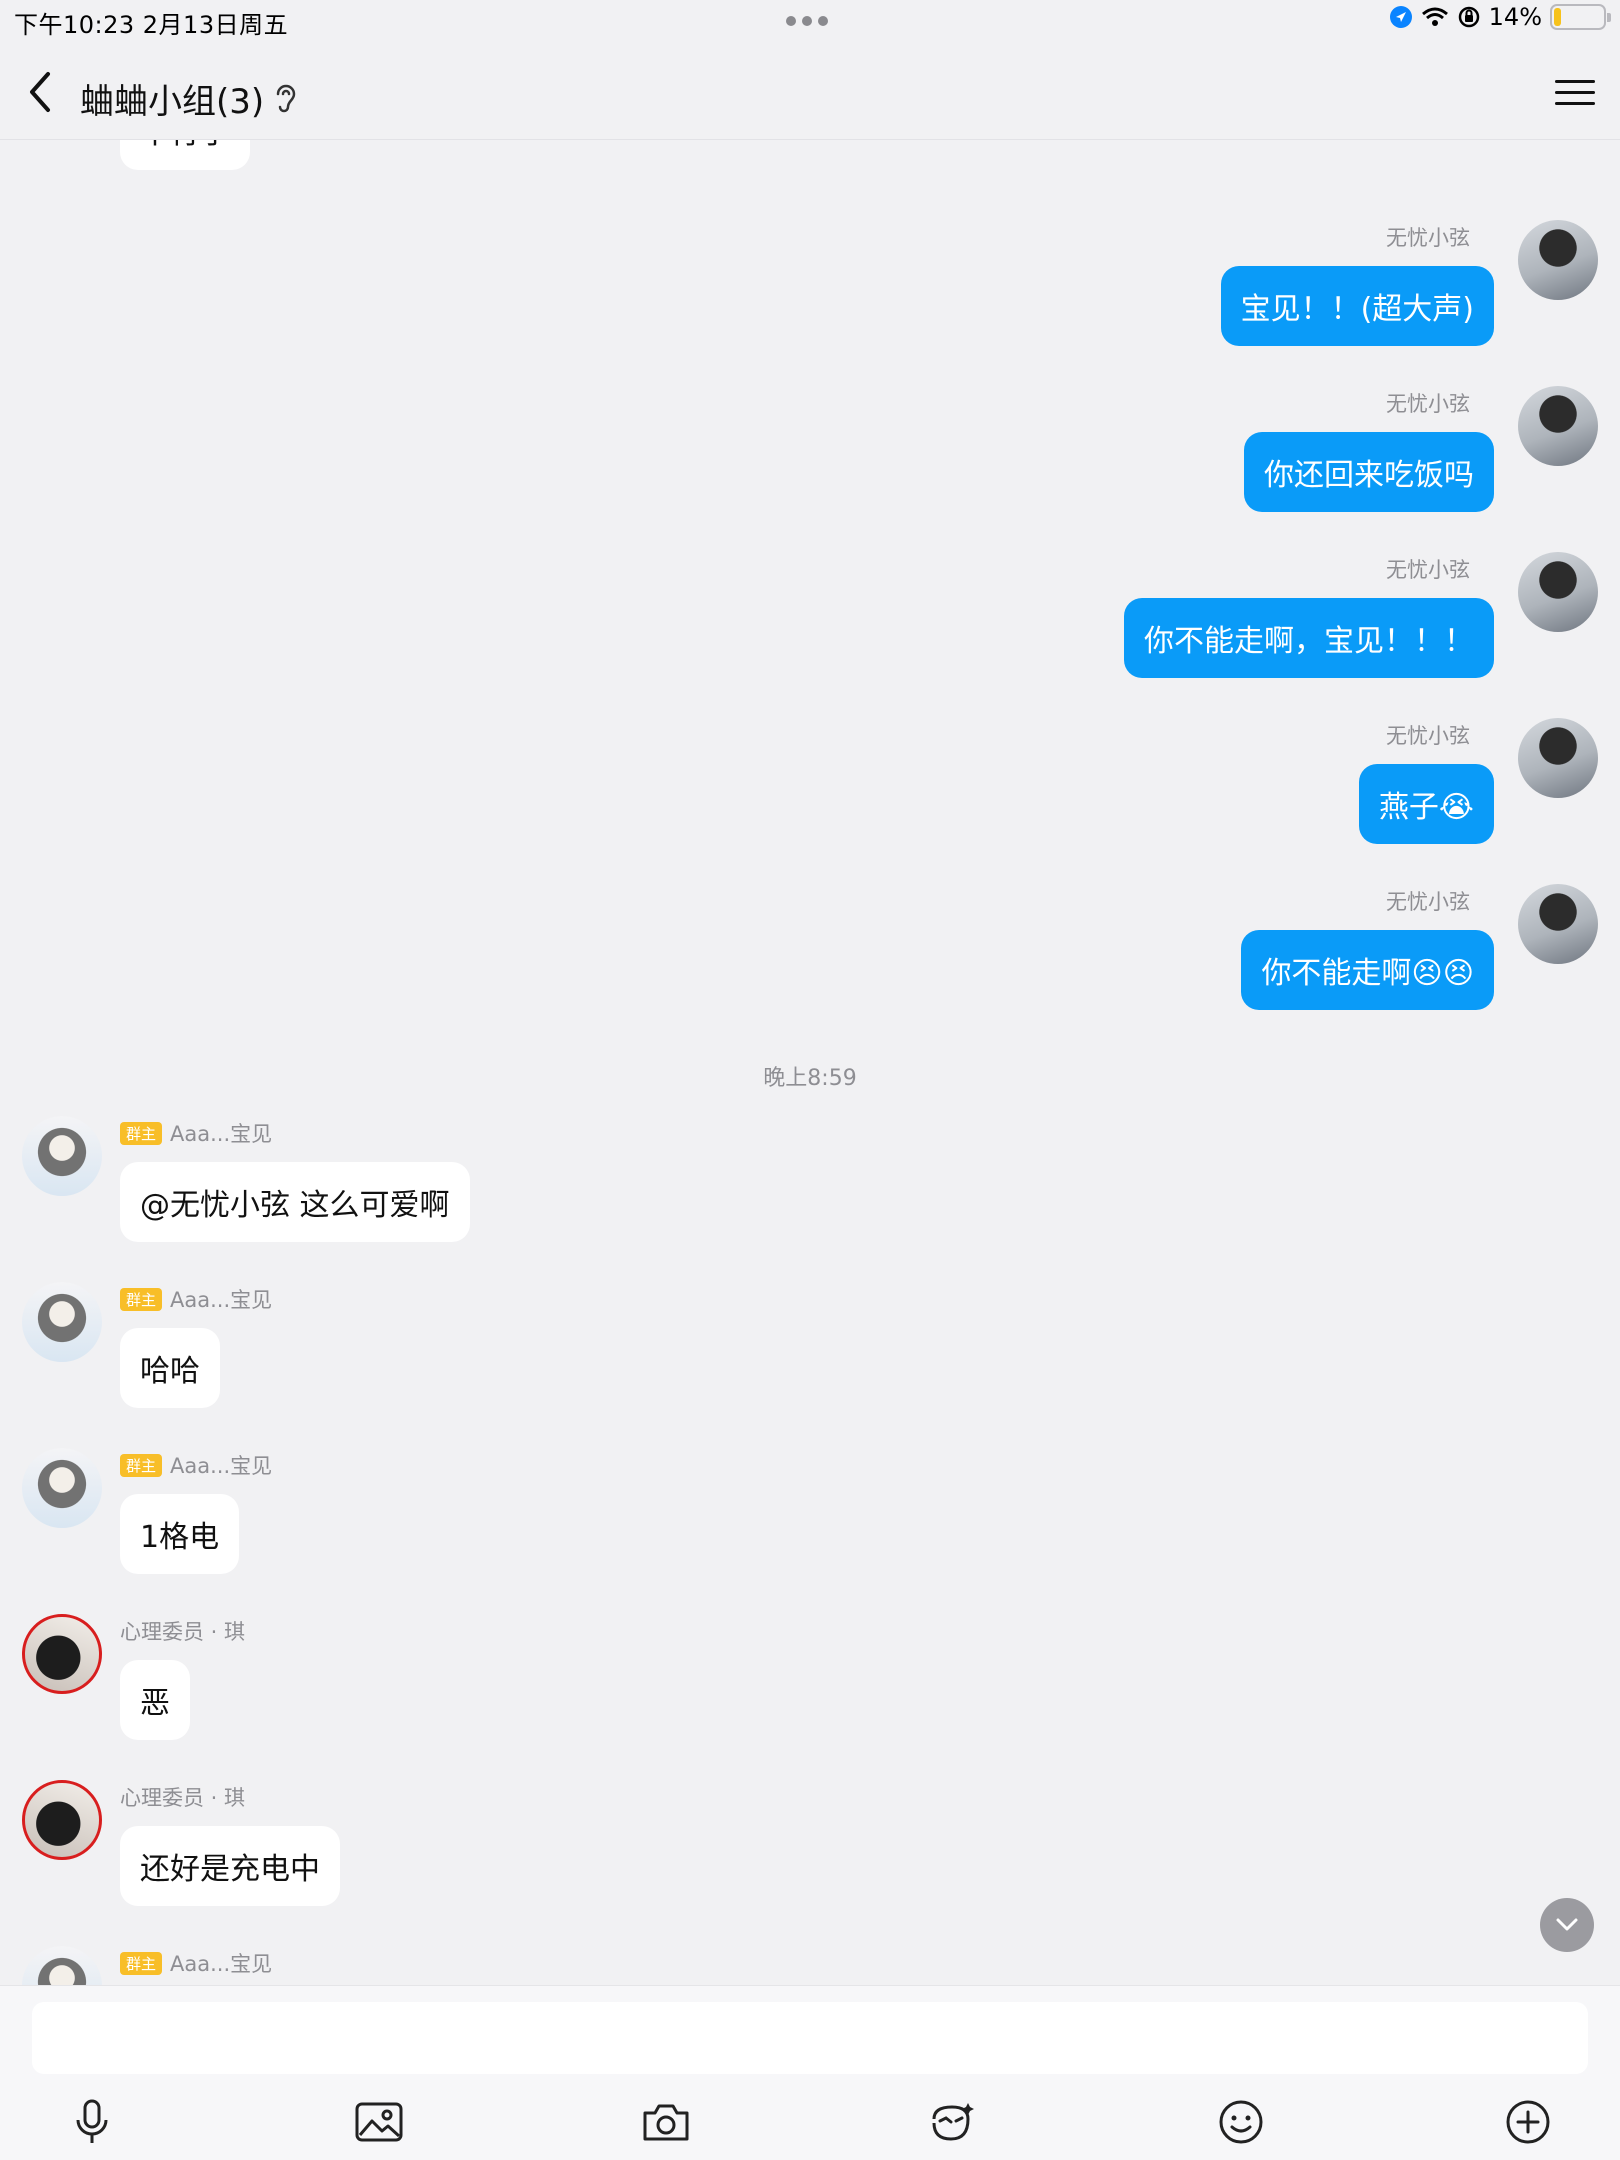 This screenshot has width=1620, height=2160. Describe the element at coordinates (379, 2122) in the screenshot. I see `image-icon` at that location.